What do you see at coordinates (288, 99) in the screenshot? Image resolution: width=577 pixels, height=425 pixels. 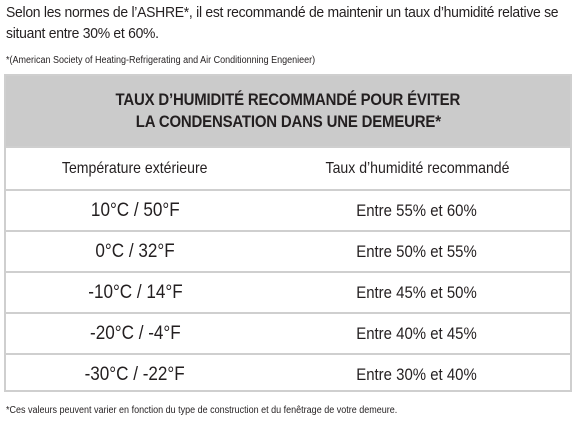 I see `table-title-line-1: TAUX D’HUMIDITÉ RECOMMANDÉ POUR ÉVITER` at bounding box center [288, 99].